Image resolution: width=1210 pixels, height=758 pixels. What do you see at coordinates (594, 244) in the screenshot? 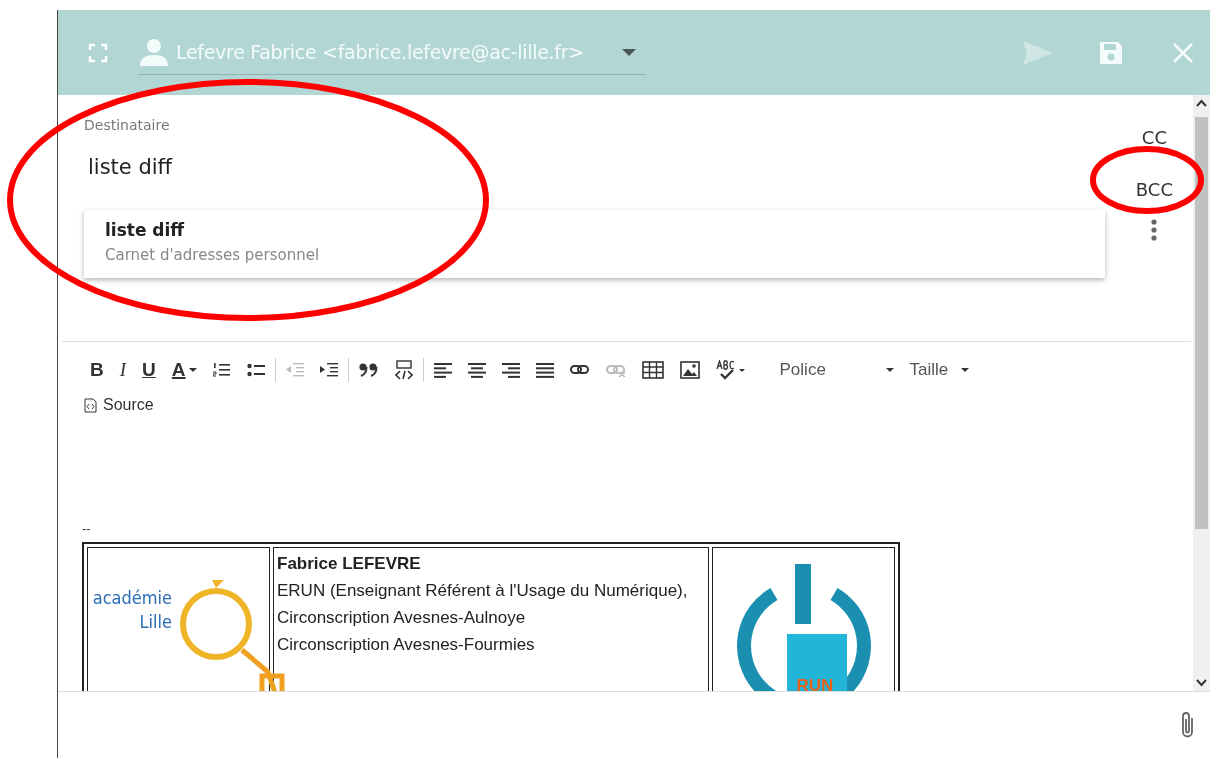
I see `suggestion-item: liste diff Carnet d'adresses personnel` at bounding box center [594, 244].